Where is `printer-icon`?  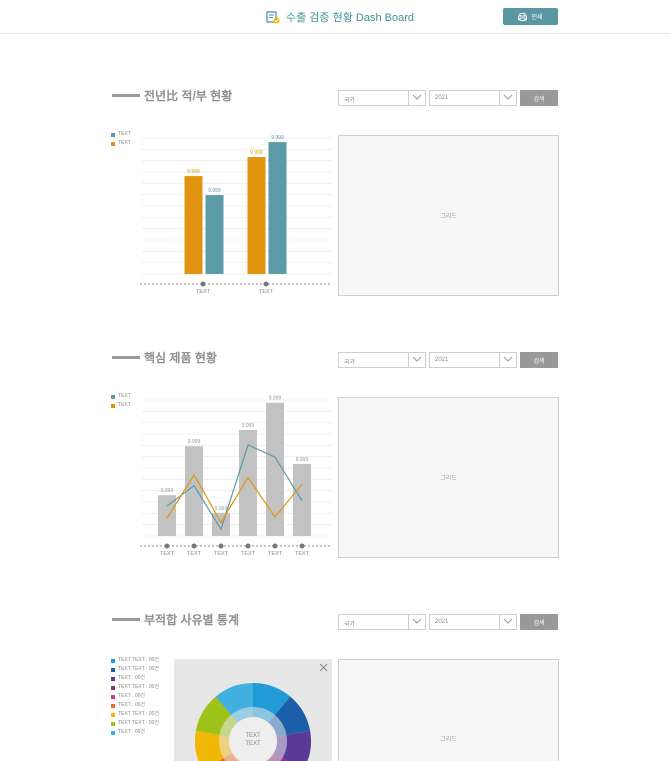
printer-icon is located at coordinates (523, 16).